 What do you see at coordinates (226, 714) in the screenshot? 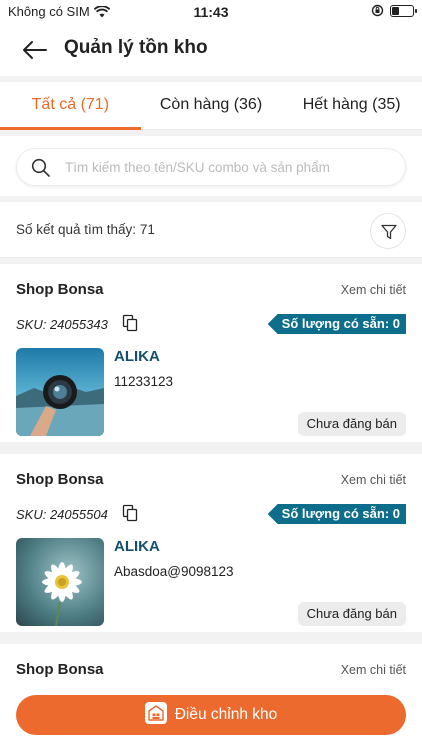
I see `adjust-stock-label: Điều chỉnh kho` at bounding box center [226, 714].